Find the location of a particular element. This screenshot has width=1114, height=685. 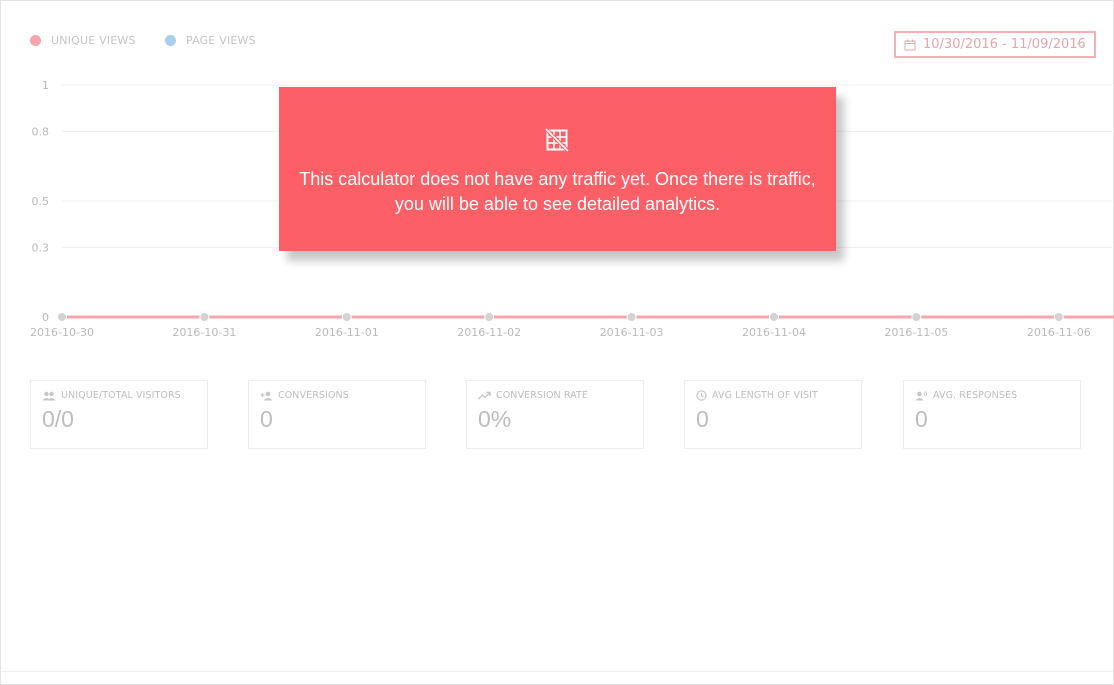

legend-label-page-views: PAGE VIEWS is located at coordinates (221, 40).